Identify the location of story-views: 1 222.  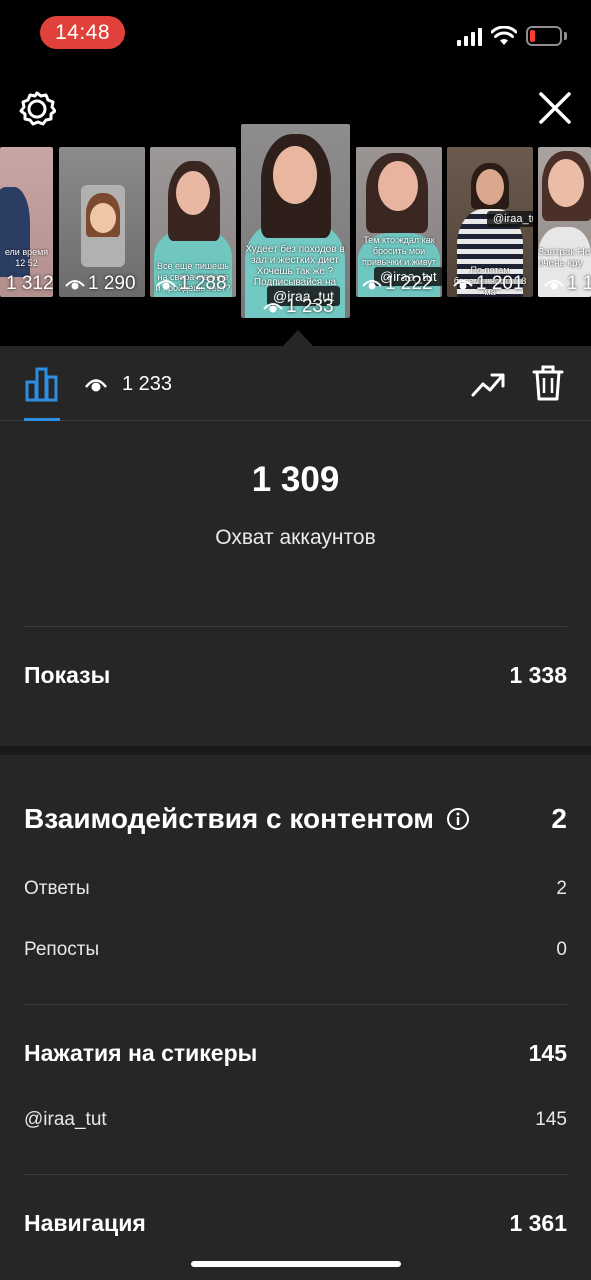
(397, 284).